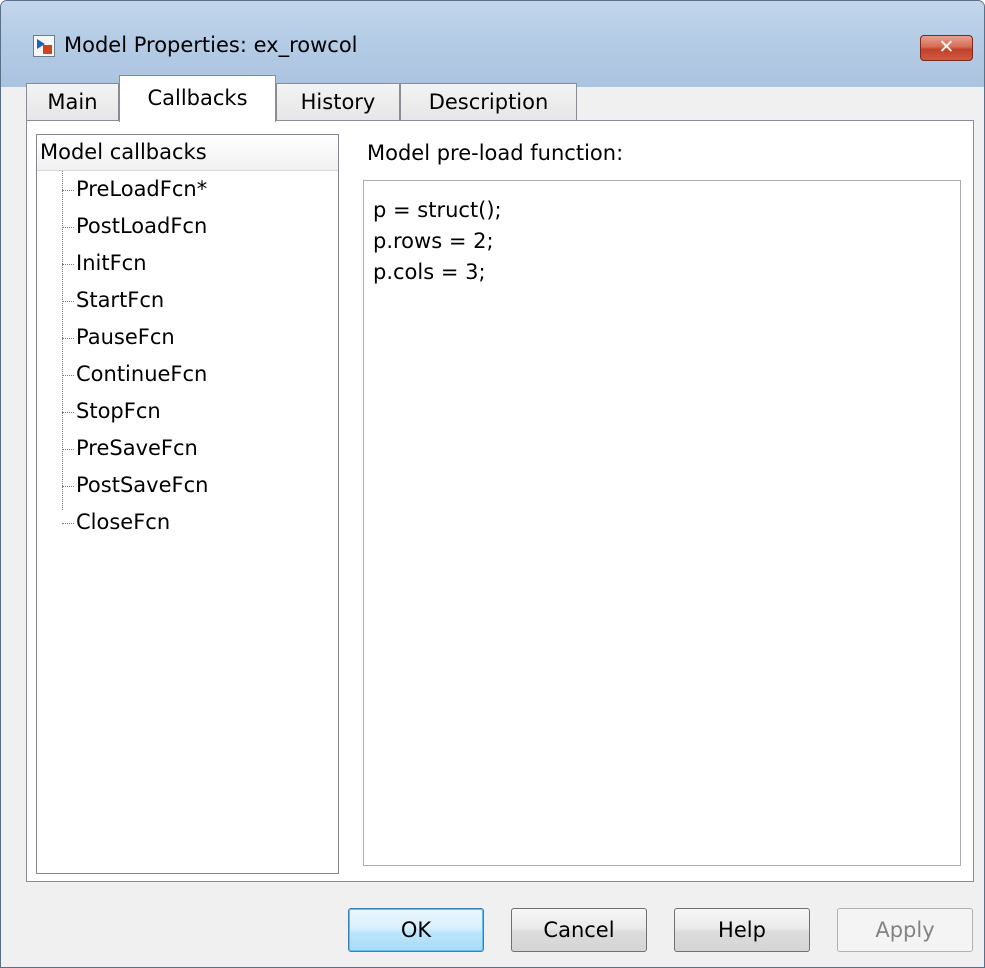 The height and width of the screenshot is (968, 985). I want to click on tab-history: History, so click(338, 101).